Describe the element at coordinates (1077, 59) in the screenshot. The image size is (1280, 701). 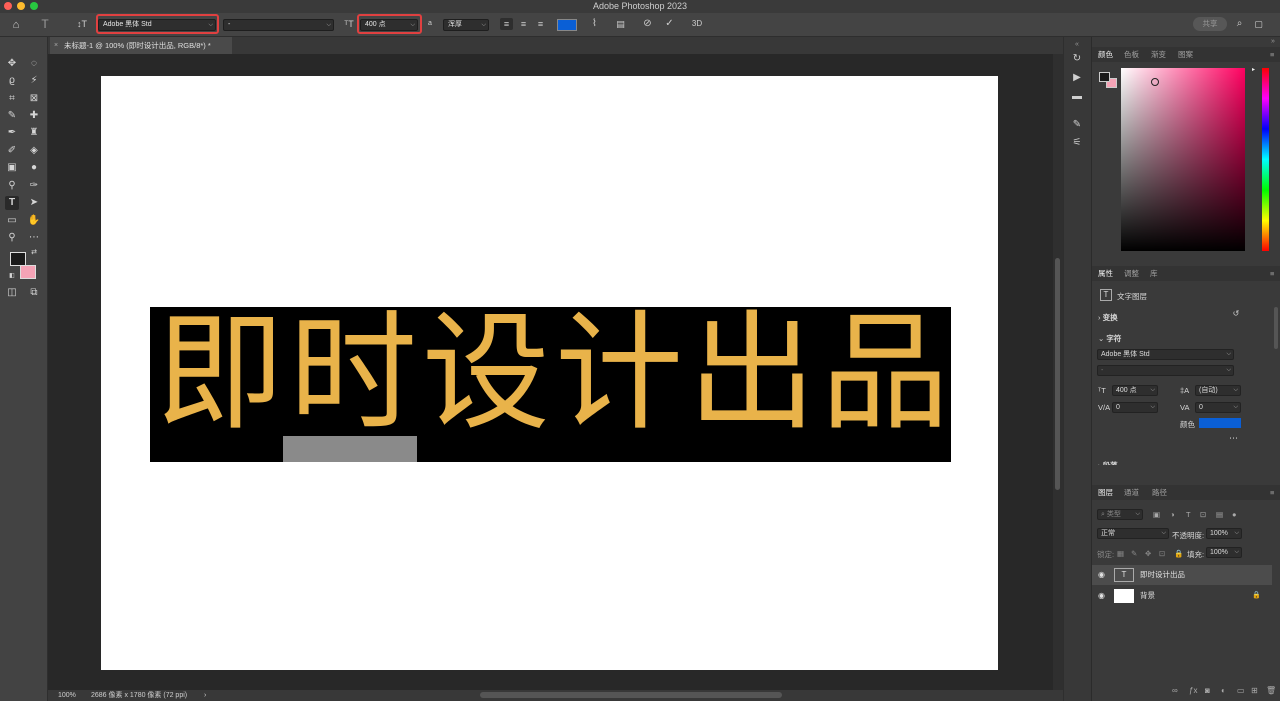
I see `history-panel-icon: ↻` at that location.